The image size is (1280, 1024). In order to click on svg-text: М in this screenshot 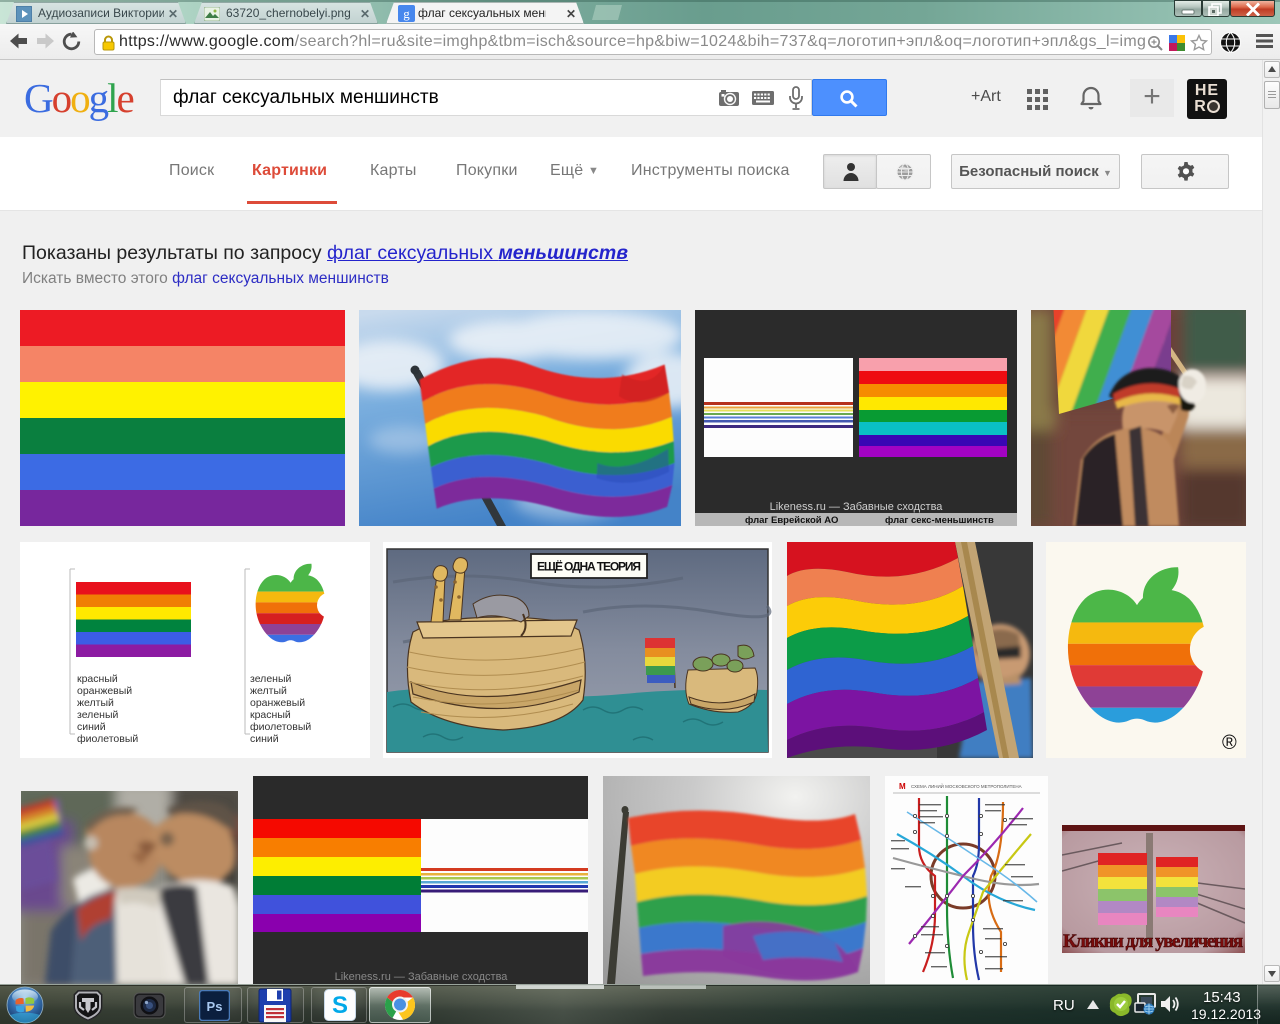, I will do `click(902, 786)`.